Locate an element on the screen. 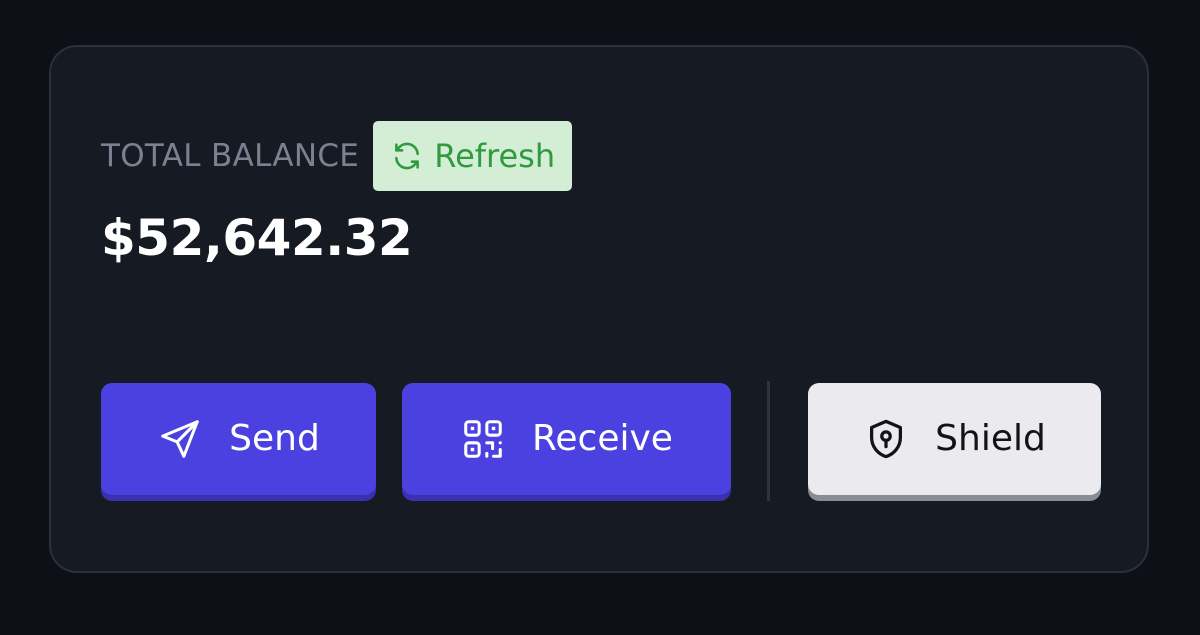  refresh-icon is located at coordinates (407, 156).